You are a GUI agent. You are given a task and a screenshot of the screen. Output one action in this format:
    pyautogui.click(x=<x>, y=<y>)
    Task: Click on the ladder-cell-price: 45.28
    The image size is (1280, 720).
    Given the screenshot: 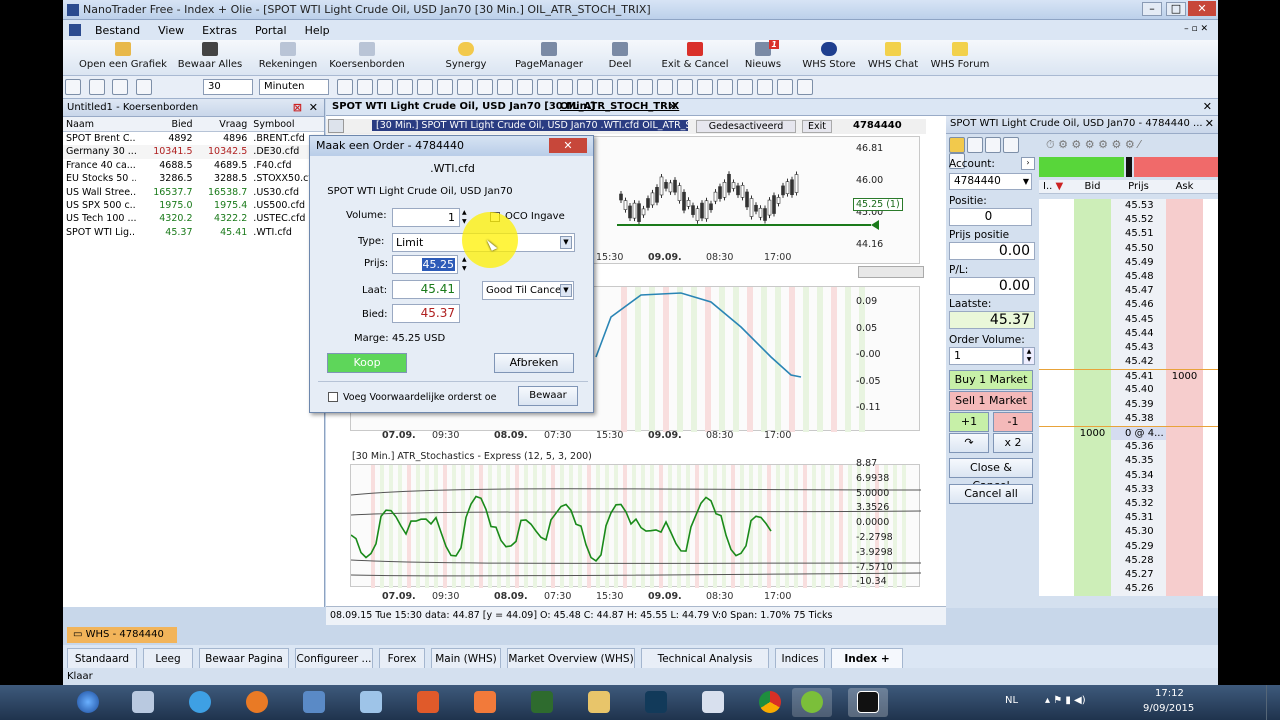 What is the action you would take?
    pyautogui.click(x=1138, y=560)
    